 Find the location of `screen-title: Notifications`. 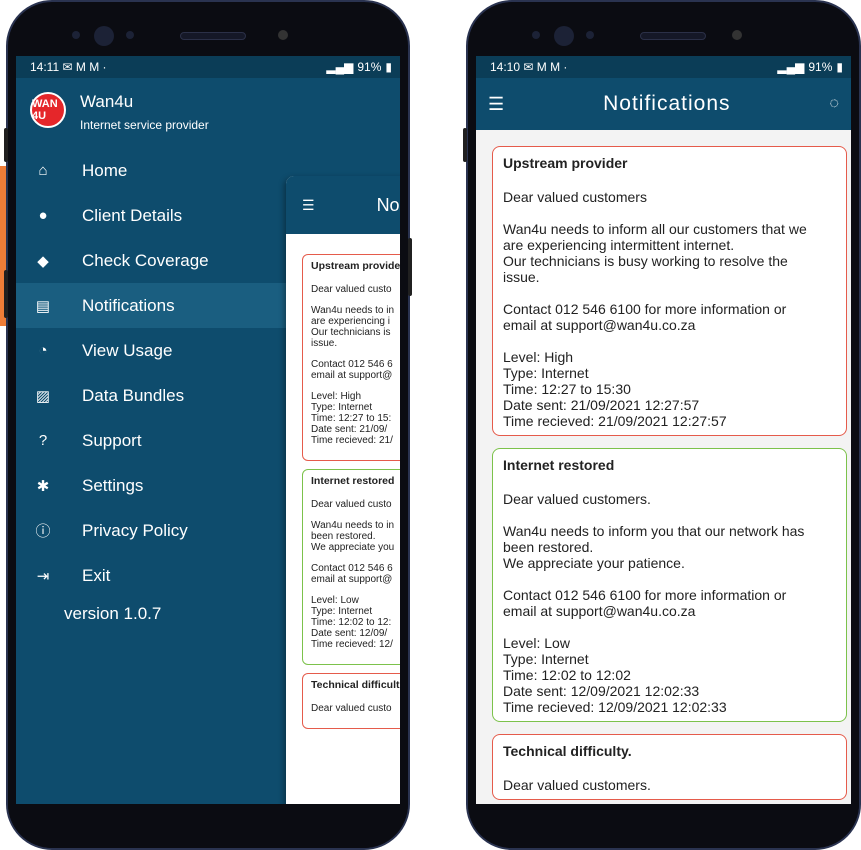

screen-title: Notifications is located at coordinates (667, 103).